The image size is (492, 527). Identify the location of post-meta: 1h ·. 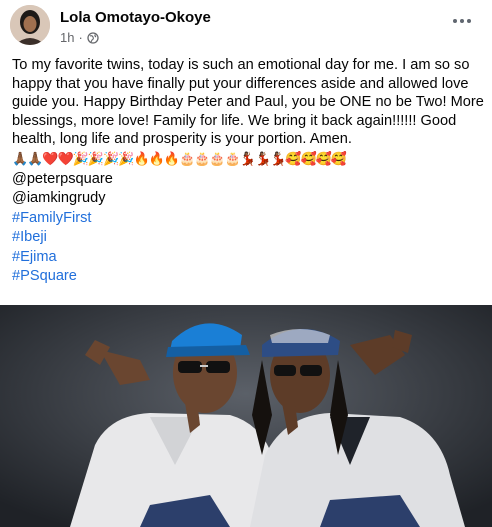
(79, 37).